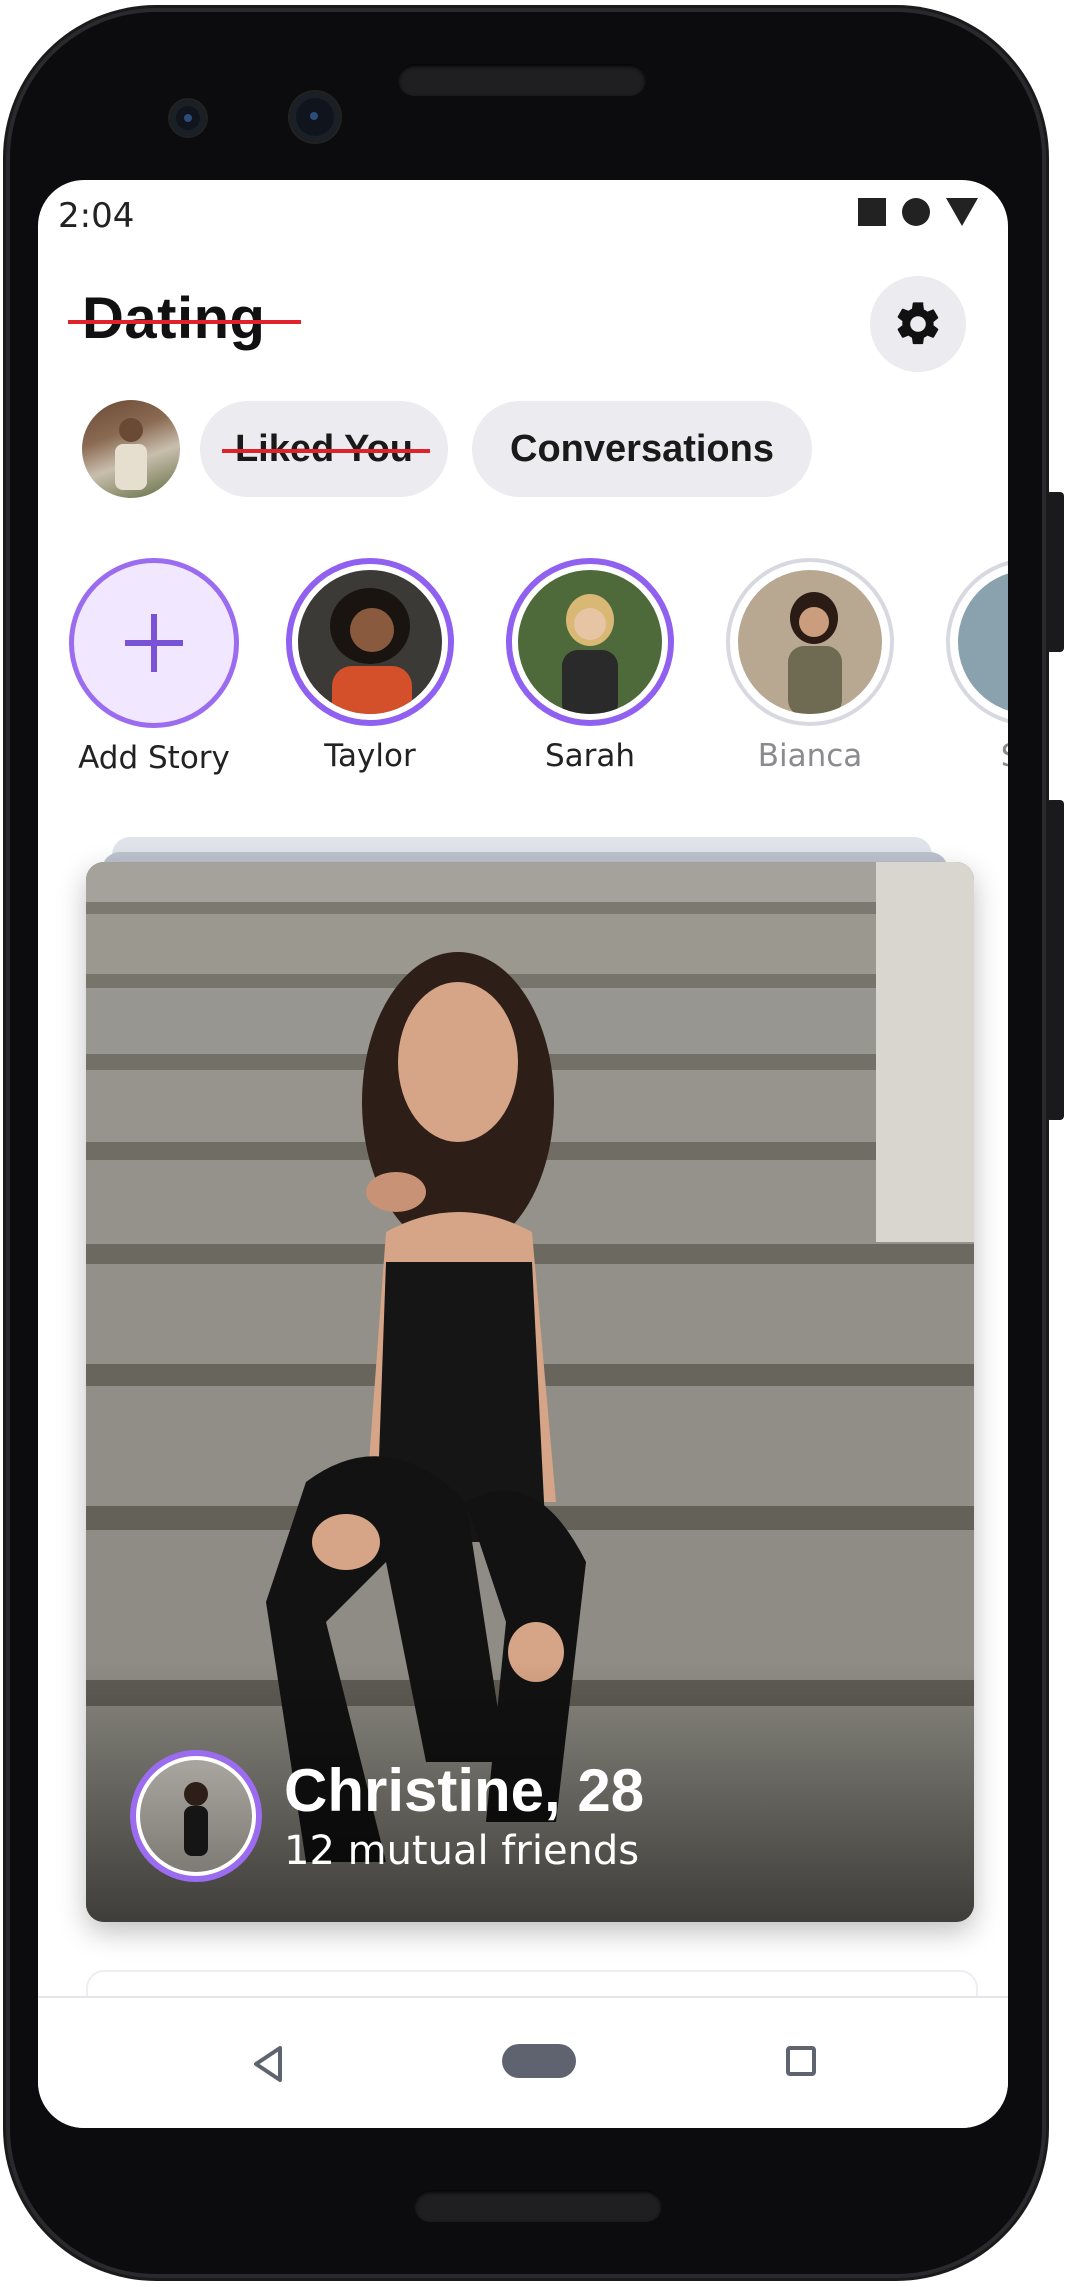 This screenshot has width=1071, height=2287. What do you see at coordinates (801, 2061) in the screenshot?
I see `recents-button` at bounding box center [801, 2061].